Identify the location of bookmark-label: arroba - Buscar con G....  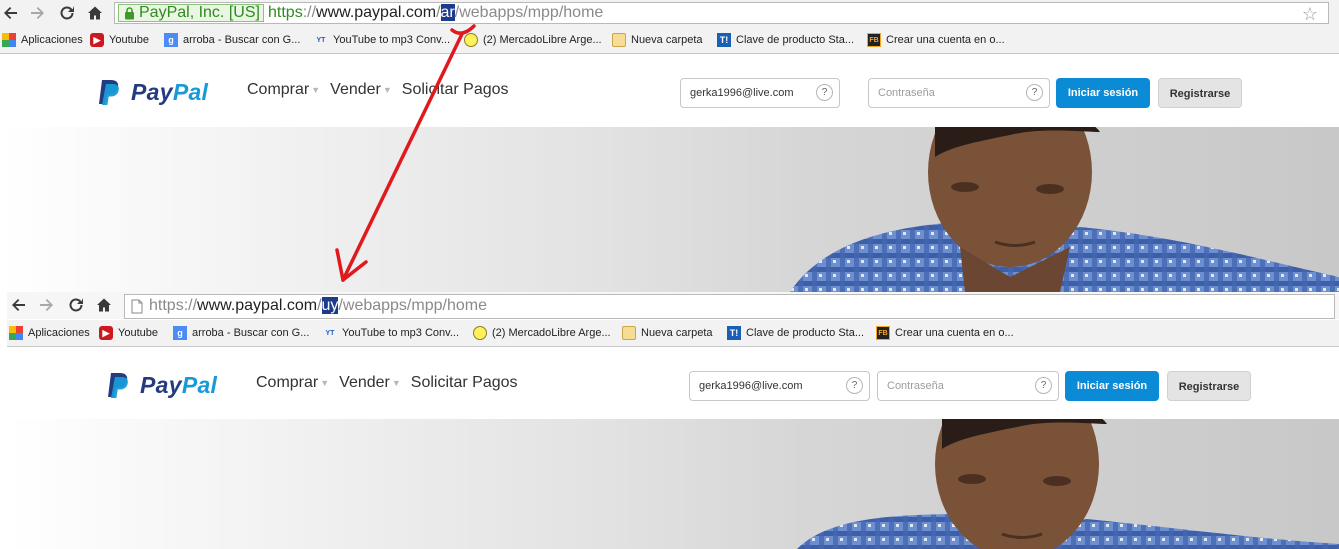
(251, 333).